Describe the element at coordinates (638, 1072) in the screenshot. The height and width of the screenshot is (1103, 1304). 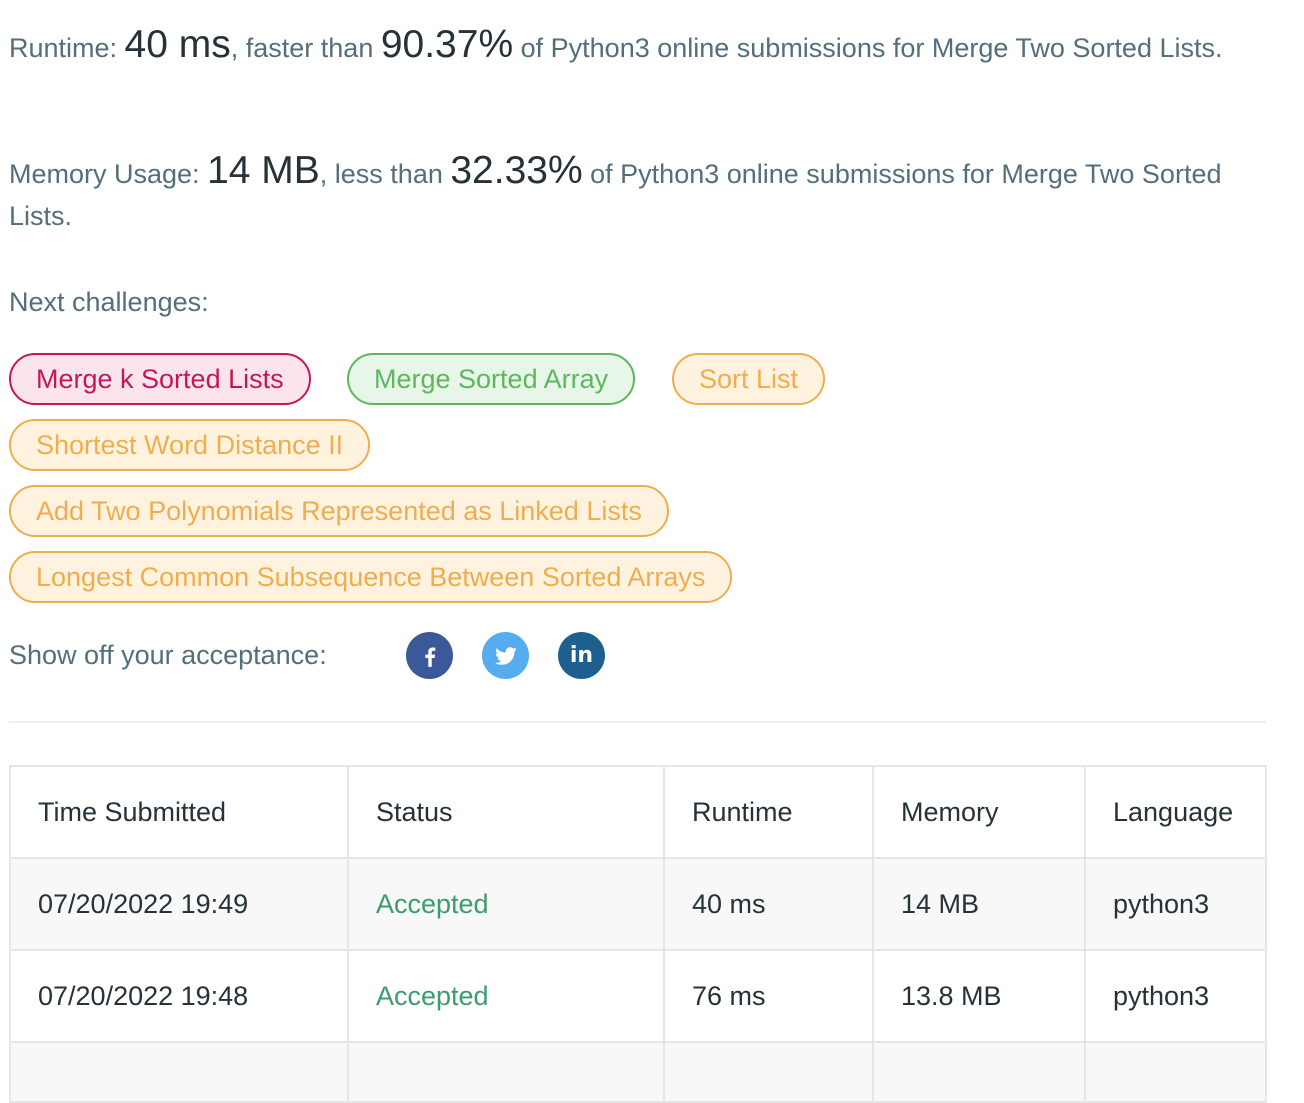
I see `table-row-partial` at that location.